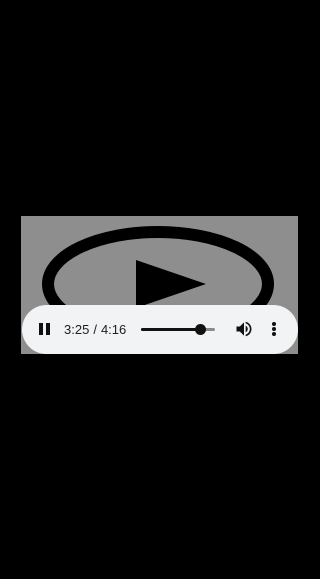 The width and height of the screenshot is (320, 579). Describe the element at coordinates (48, 329) in the screenshot. I see `pause-icon-bar` at that location.